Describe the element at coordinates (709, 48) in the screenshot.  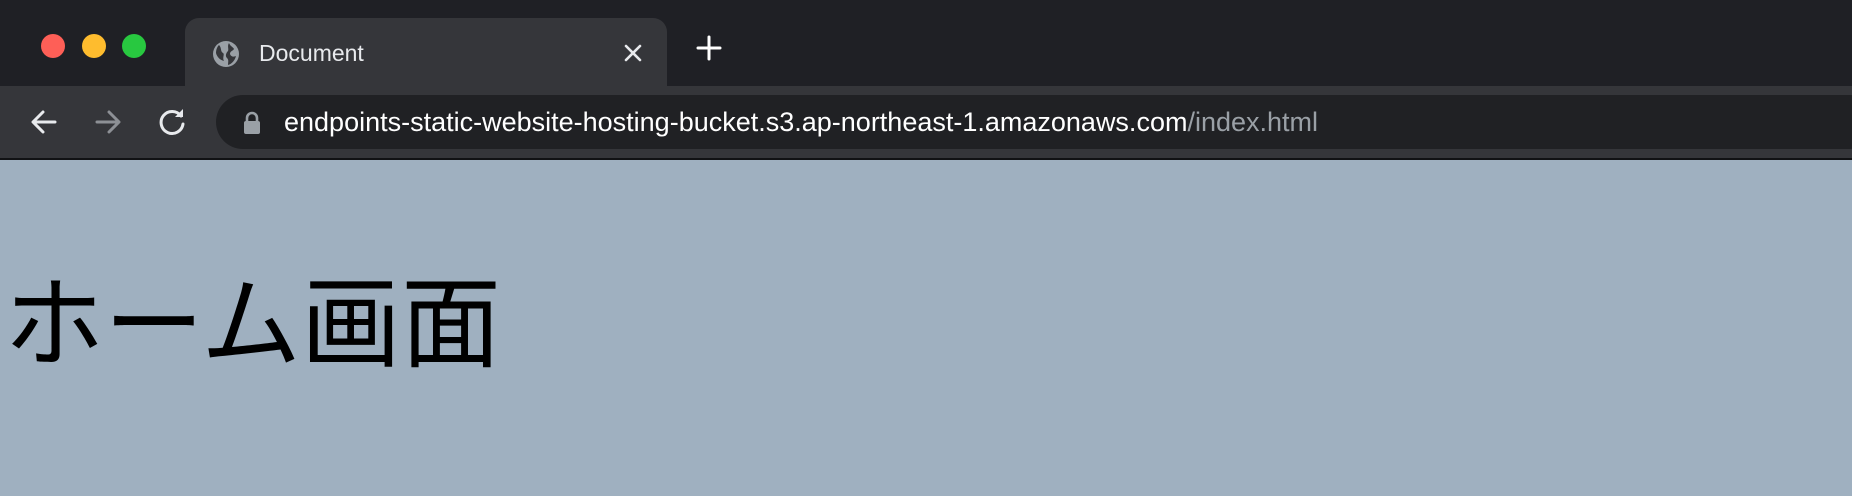
I see `plus-icon` at that location.